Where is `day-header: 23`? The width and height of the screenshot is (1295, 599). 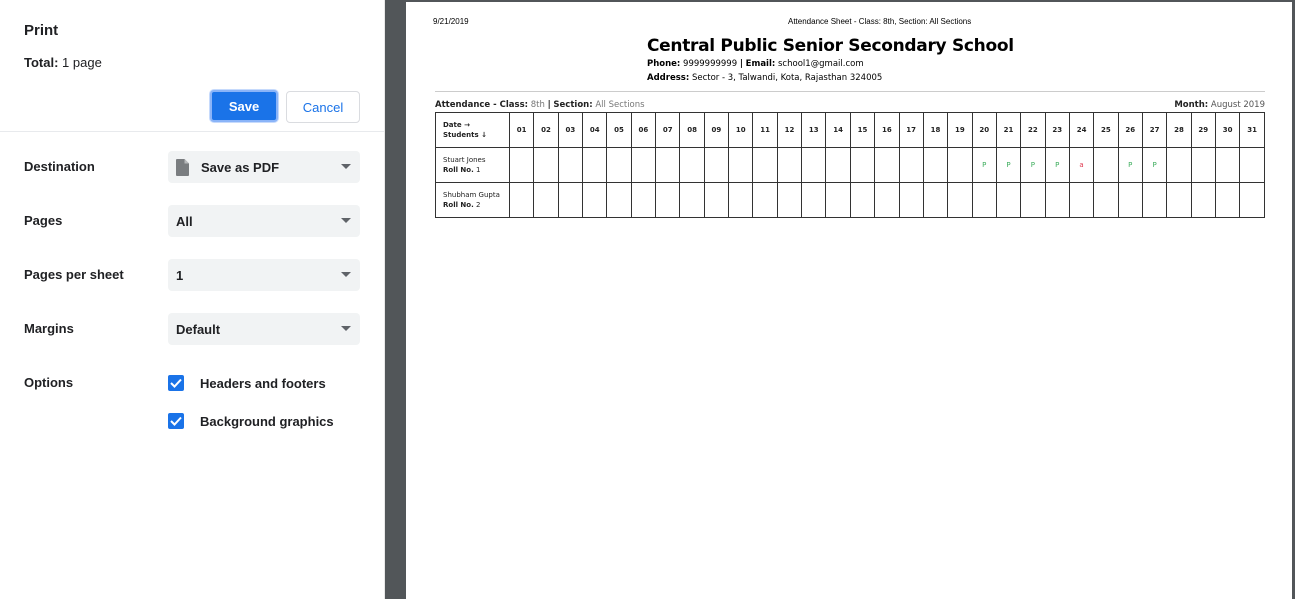 day-header: 23 is located at coordinates (1057, 130).